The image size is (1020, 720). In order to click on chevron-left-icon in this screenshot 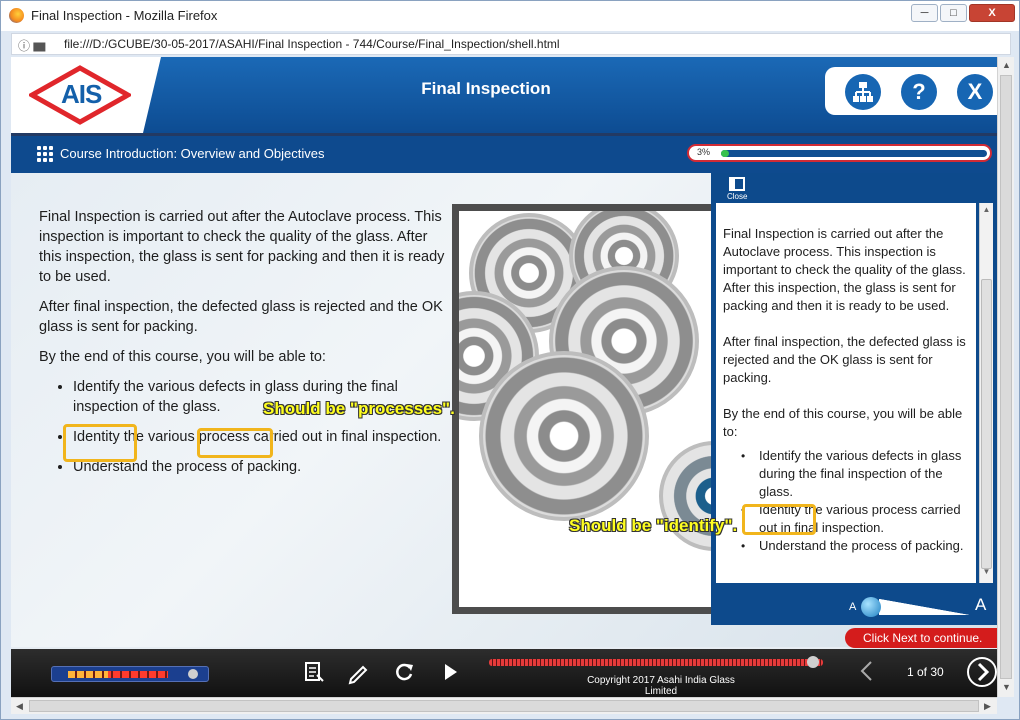, I will do `click(866, 671)`.